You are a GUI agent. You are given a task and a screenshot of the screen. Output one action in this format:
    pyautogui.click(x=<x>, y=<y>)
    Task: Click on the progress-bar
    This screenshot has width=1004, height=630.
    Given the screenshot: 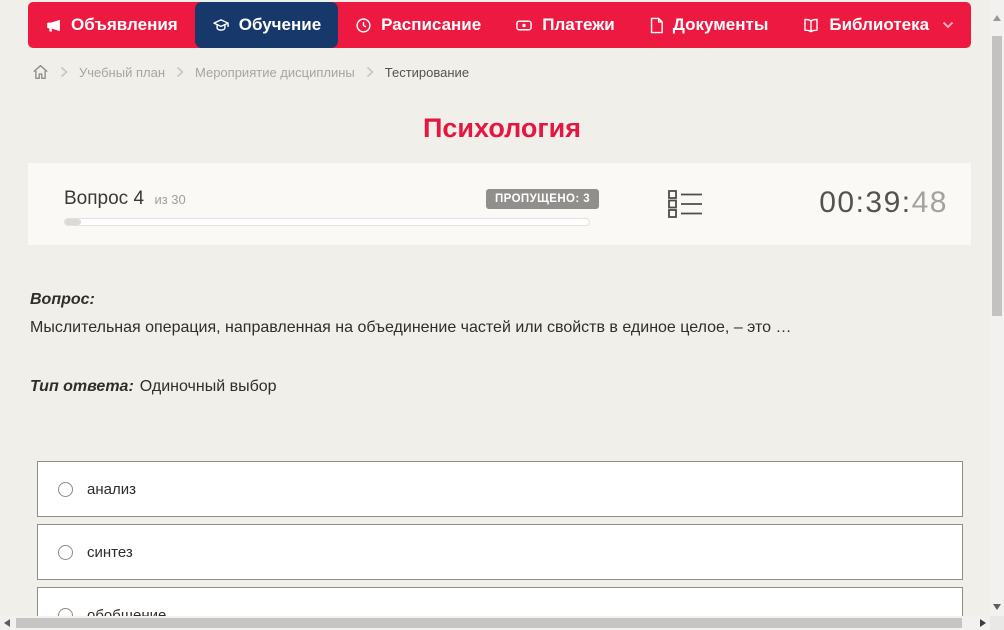 What is the action you would take?
    pyautogui.click(x=327, y=222)
    